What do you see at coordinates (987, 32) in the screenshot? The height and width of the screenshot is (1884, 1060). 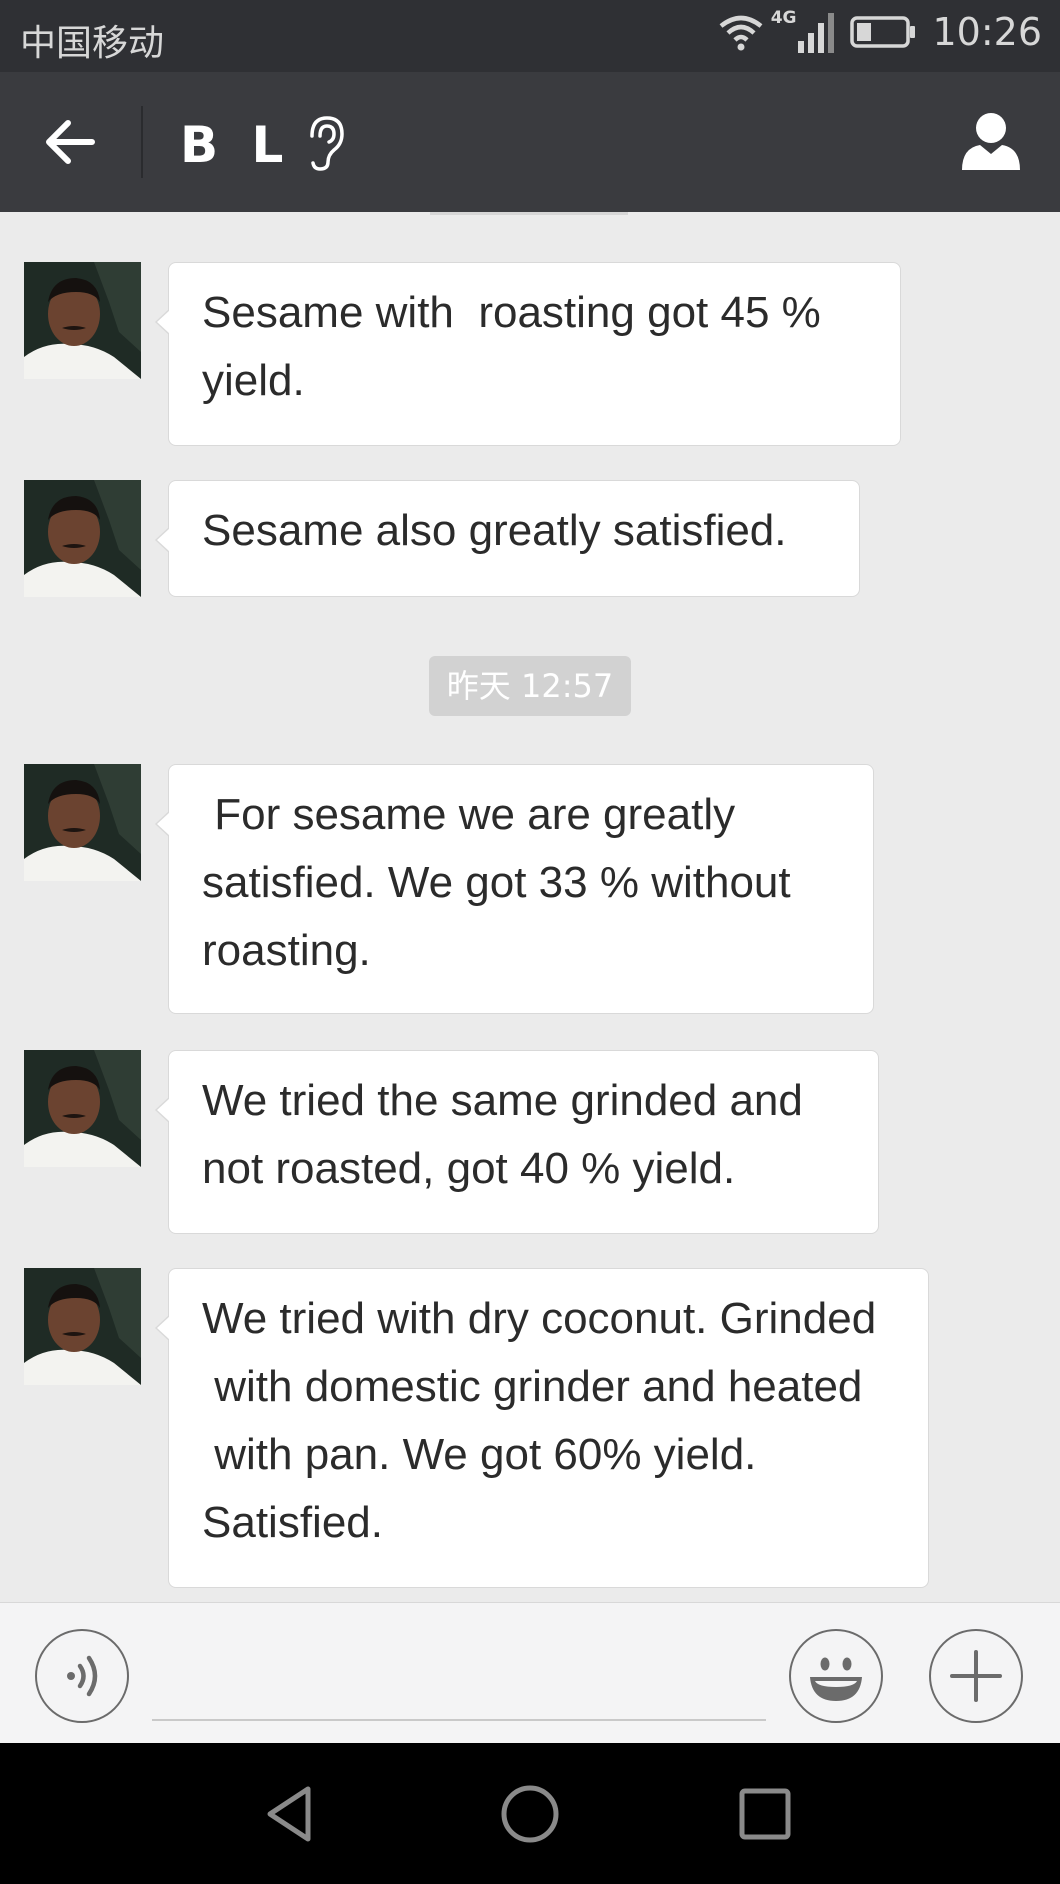 I see `clock: 10:26` at bounding box center [987, 32].